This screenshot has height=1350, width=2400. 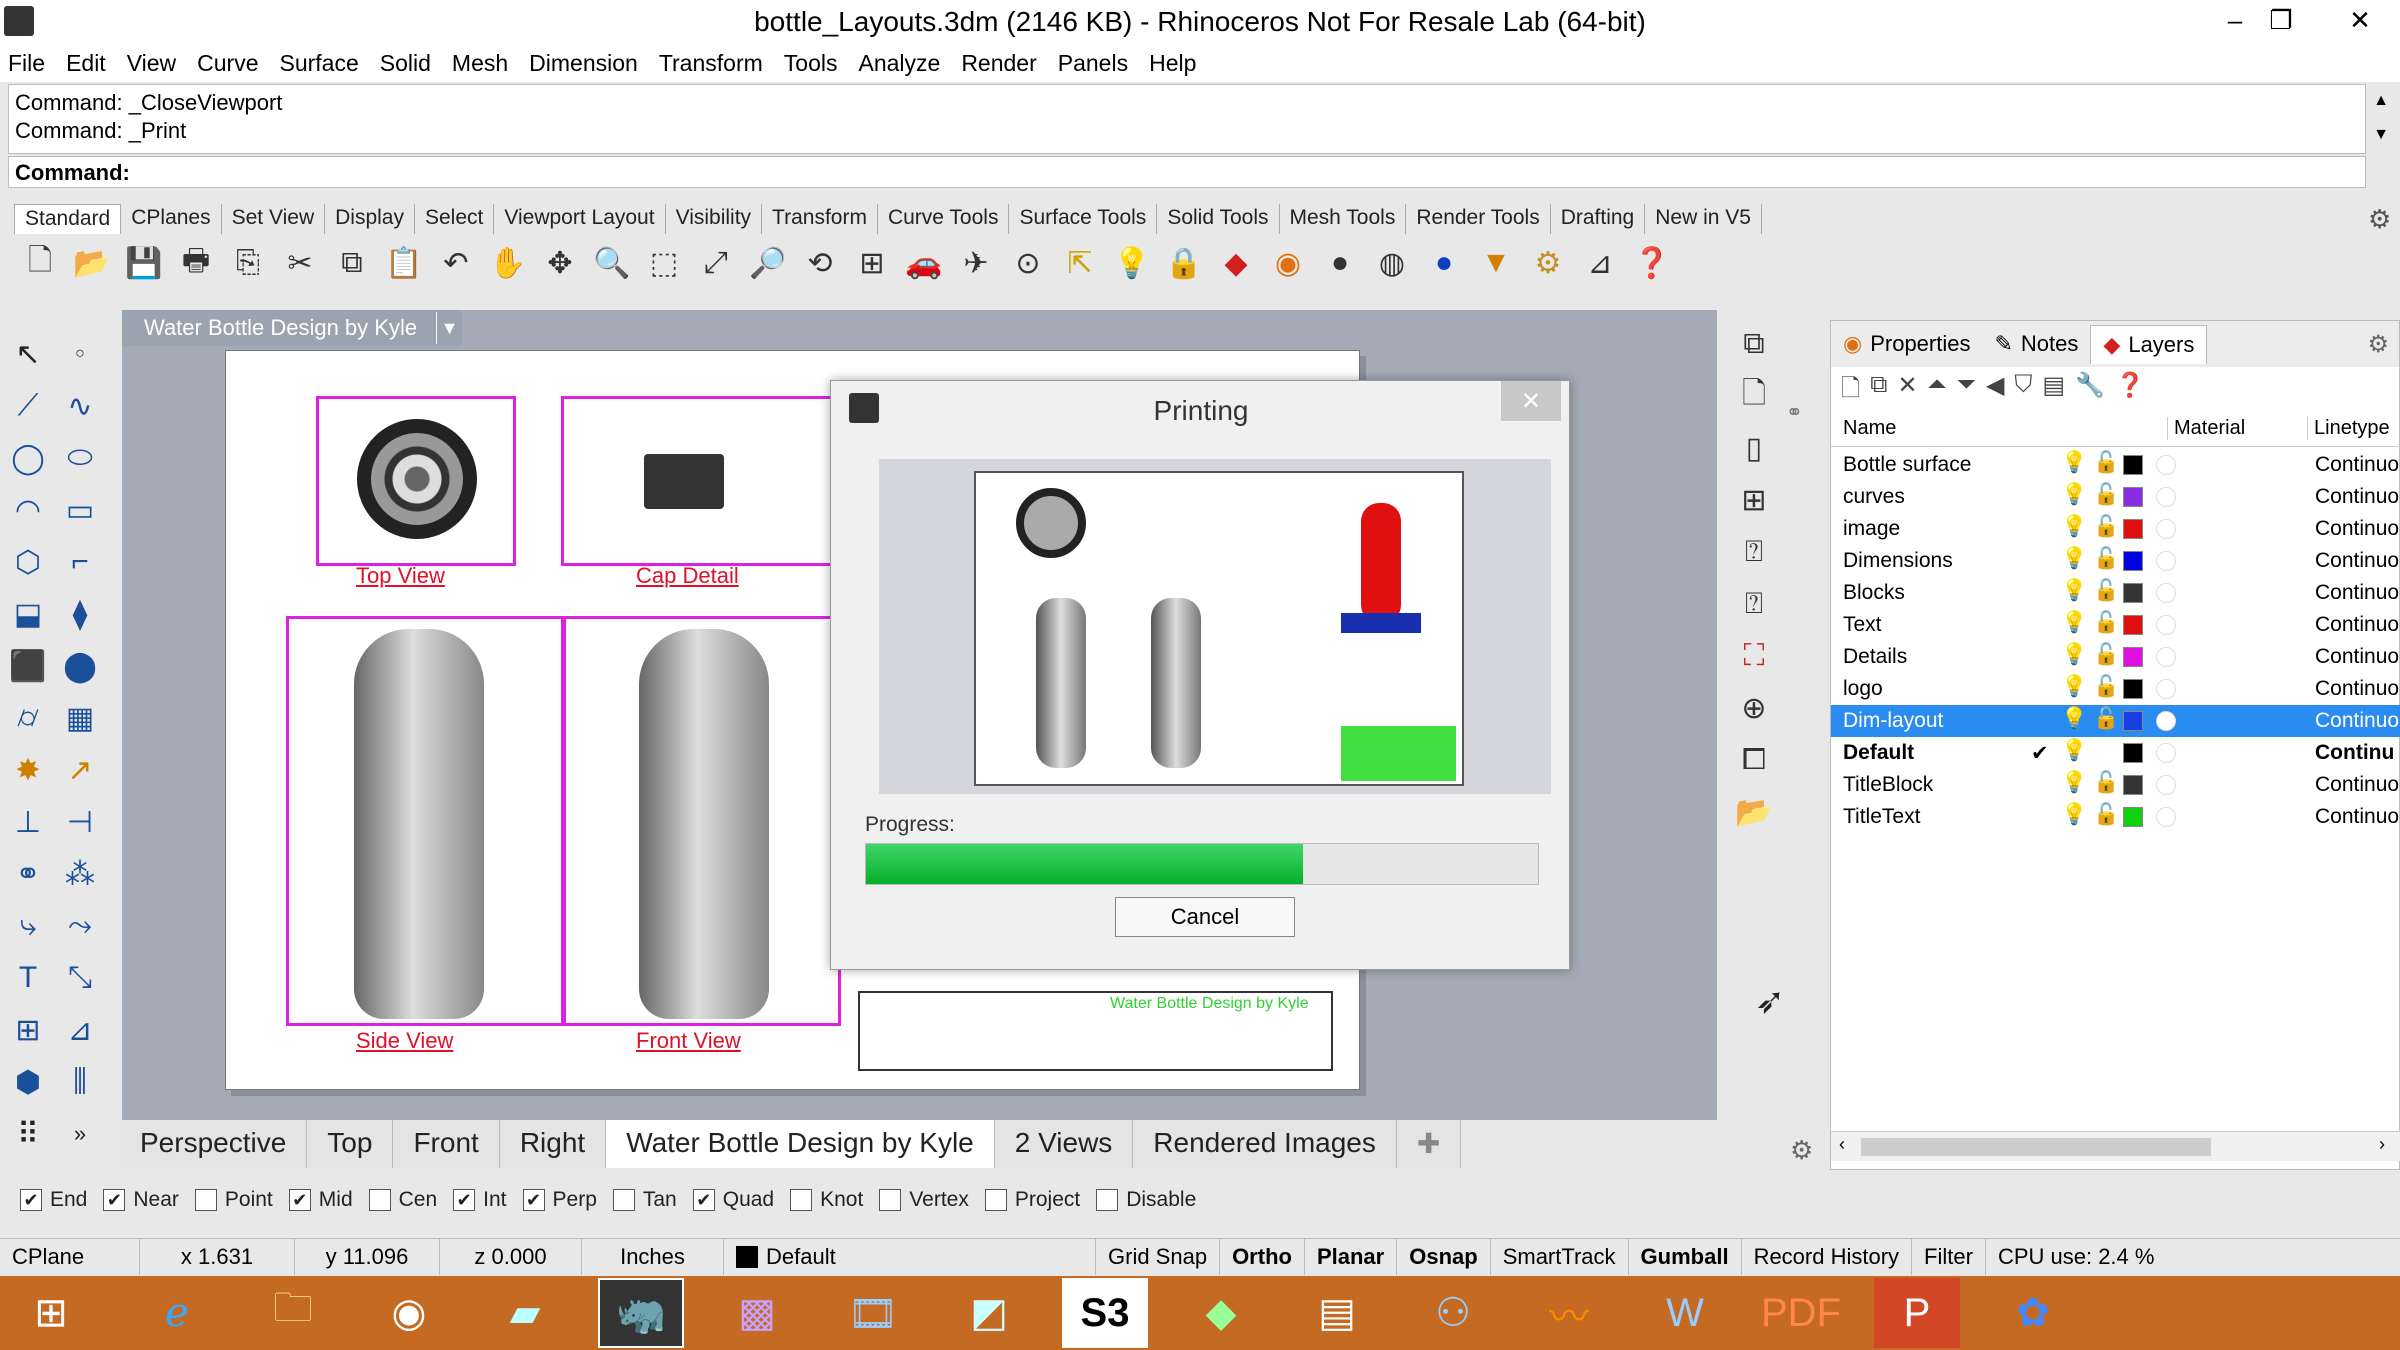 I want to click on blend-icon: ⤳, so click(x=80, y=926).